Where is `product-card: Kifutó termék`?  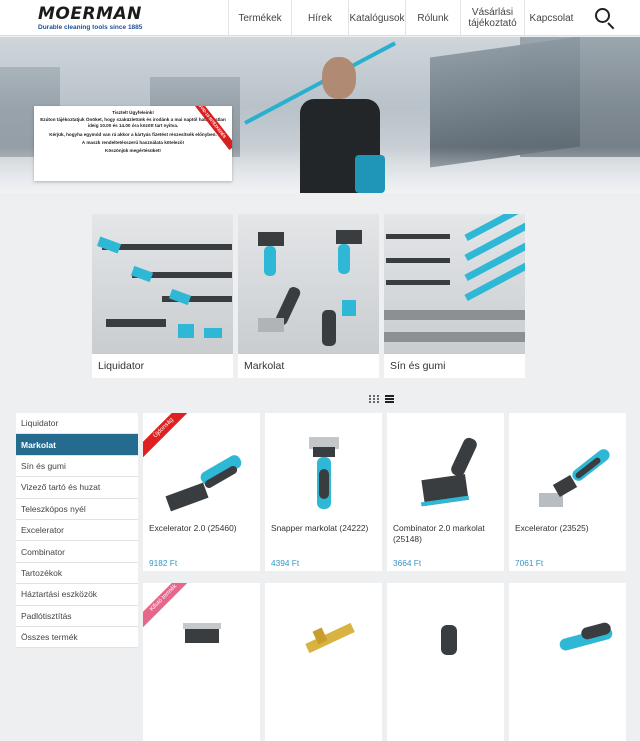
product-card: Kifutó termék is located at coordinates (201, 662).